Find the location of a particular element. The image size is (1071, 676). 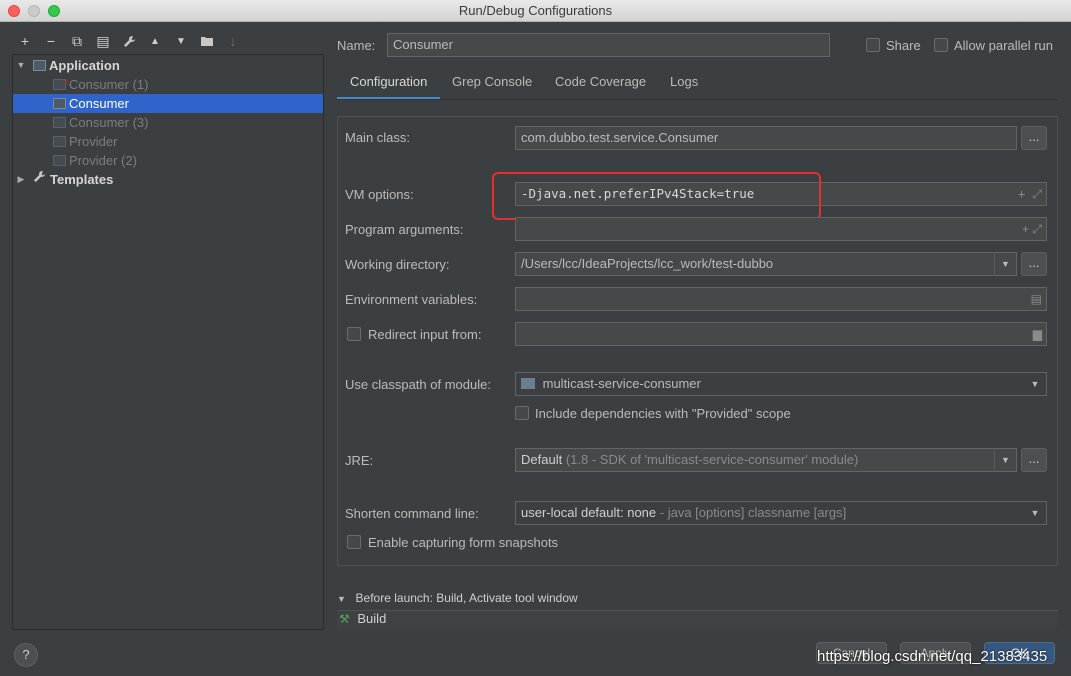

title-bar: Run/Debug Configurations is located at coordinates (535, 11).